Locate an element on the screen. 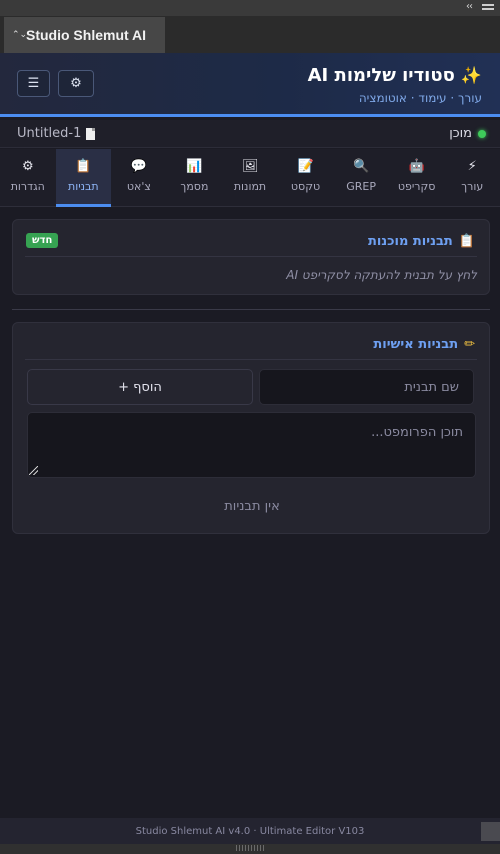 Image resolution: width=500 pixels, height=854 pixels. panel-resize-handle is located at coordinates (250, 848).